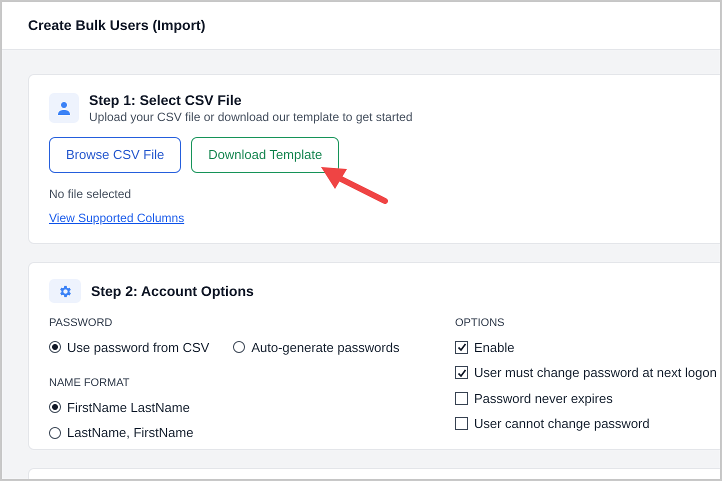 The width and height of the screenshot is (722, 481). Describe the element at coordinates (172, 291) in the screenshot. I see `step-title: Step 2: Account Options` at that location.